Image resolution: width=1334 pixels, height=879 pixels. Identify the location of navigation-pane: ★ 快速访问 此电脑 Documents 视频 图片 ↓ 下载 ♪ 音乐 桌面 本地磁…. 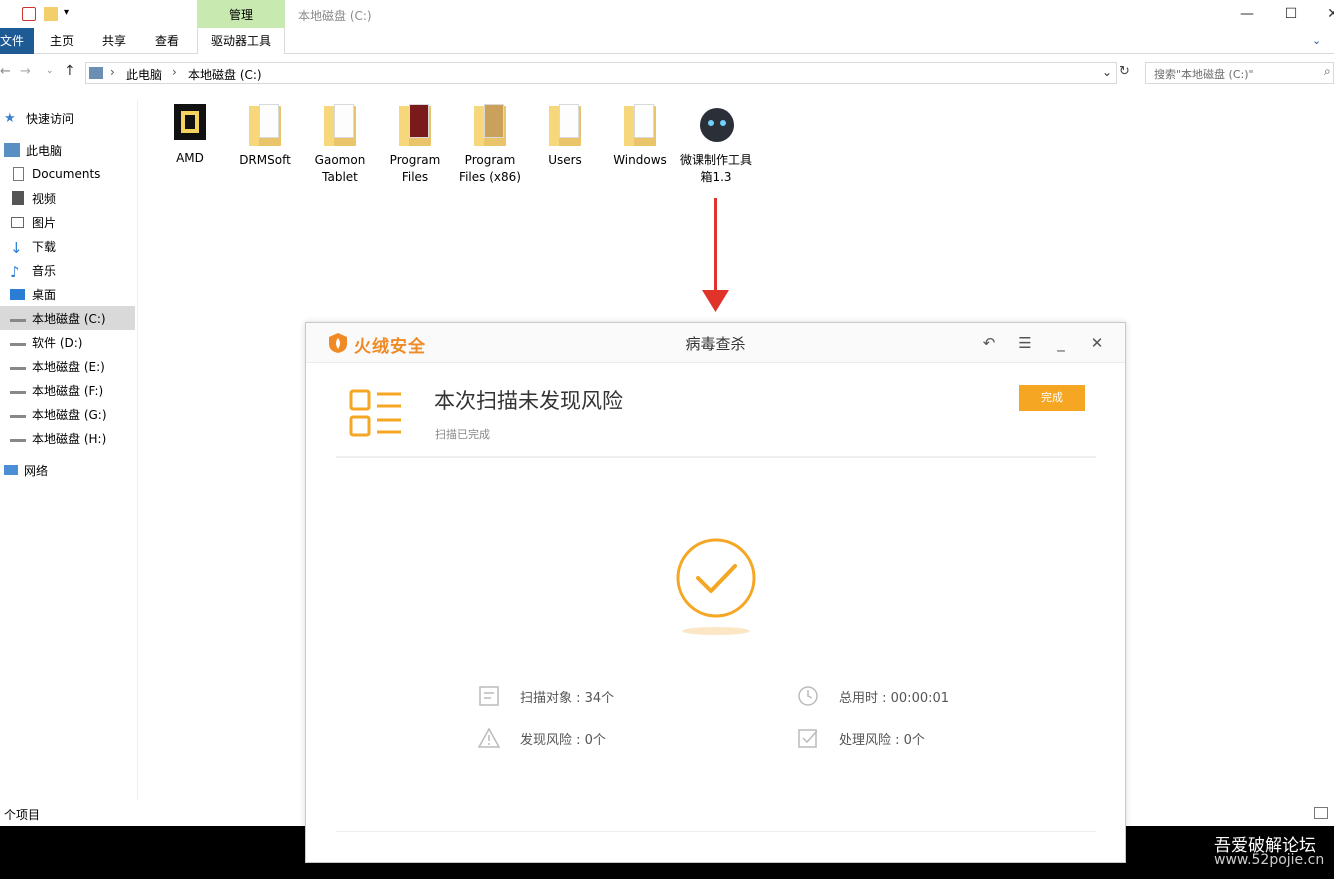
(69, 450).